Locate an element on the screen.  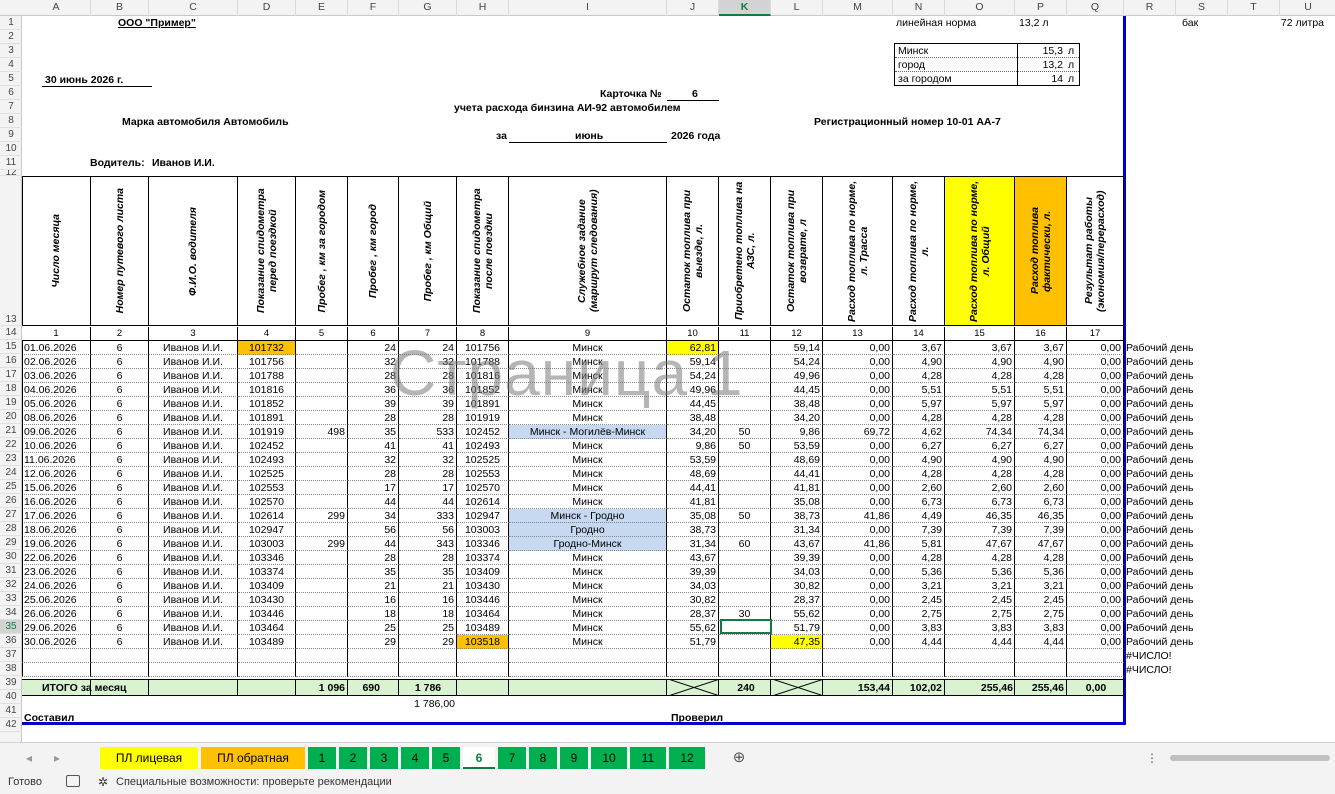
table-cell: 34,03 is located at coordinates (797, 572).